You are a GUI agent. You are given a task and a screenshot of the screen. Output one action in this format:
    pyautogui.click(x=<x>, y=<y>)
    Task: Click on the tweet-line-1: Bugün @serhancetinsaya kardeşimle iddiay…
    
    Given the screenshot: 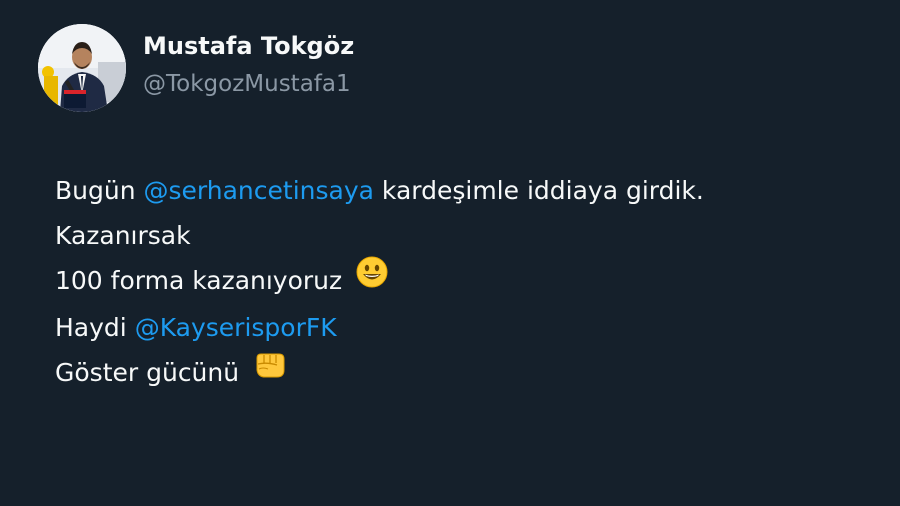 What is the action you would take?
    pyautogui.click(x=465, y=190)
    